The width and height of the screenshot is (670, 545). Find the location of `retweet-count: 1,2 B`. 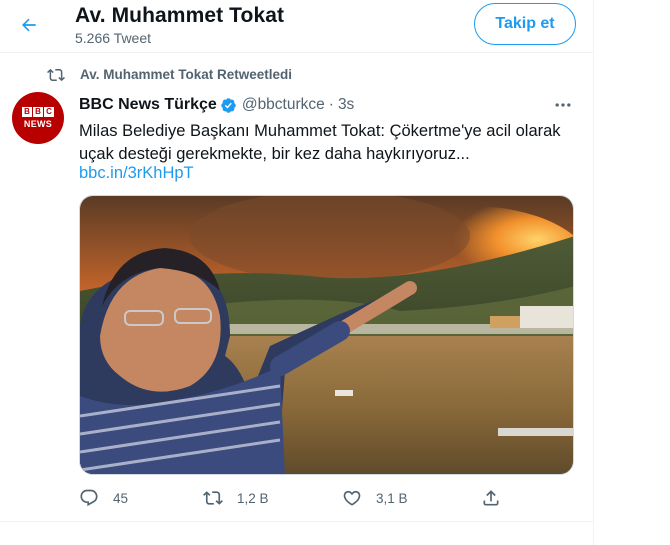

retweet-count: 1,2 B is located at coordinates (253, 498).